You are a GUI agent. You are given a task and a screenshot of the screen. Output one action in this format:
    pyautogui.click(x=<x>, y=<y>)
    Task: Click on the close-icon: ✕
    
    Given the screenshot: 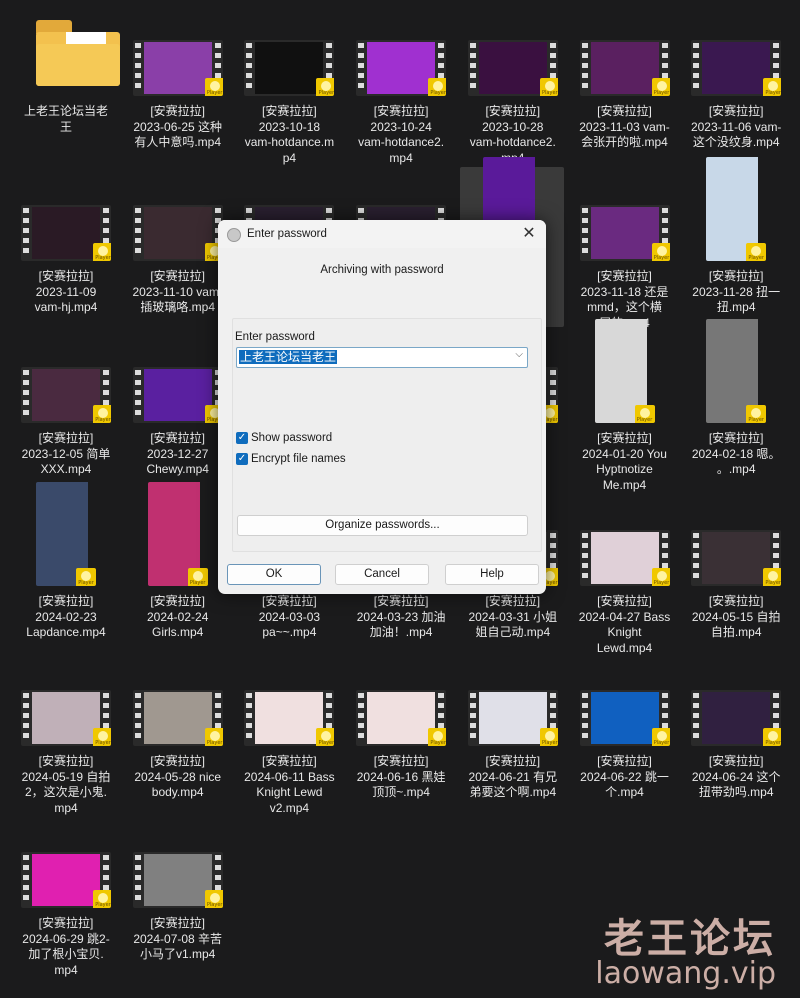 What is the action you would take?
    pyautogui.click(x=529, y=234)
    